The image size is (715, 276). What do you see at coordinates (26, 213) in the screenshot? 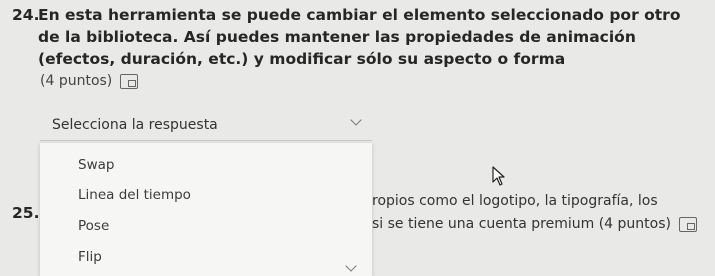
I see `question-25-number: 25.` at bounding box center [26, 213].